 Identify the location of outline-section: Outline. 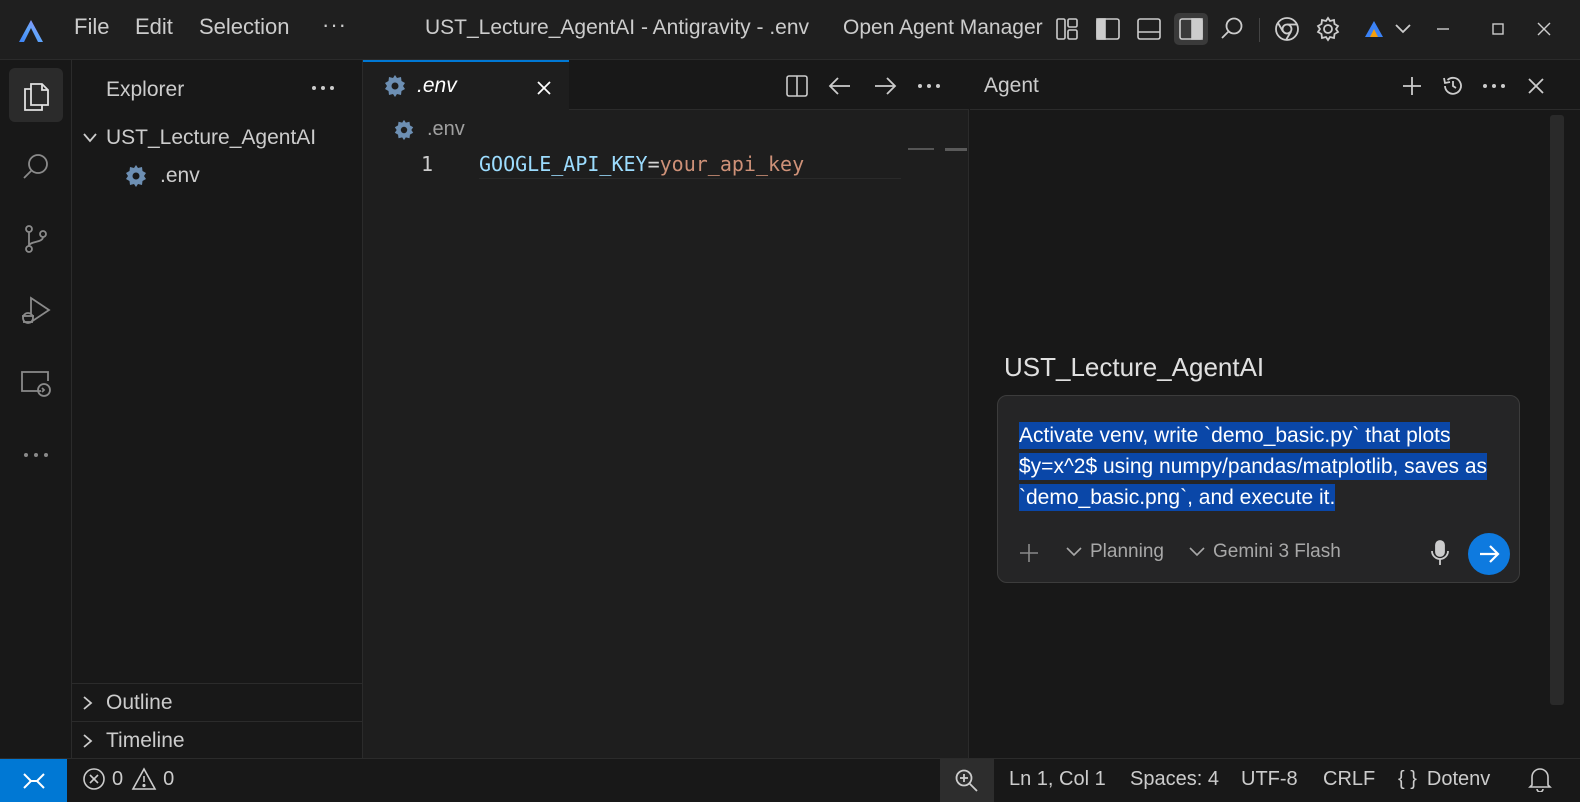
(217, 702).